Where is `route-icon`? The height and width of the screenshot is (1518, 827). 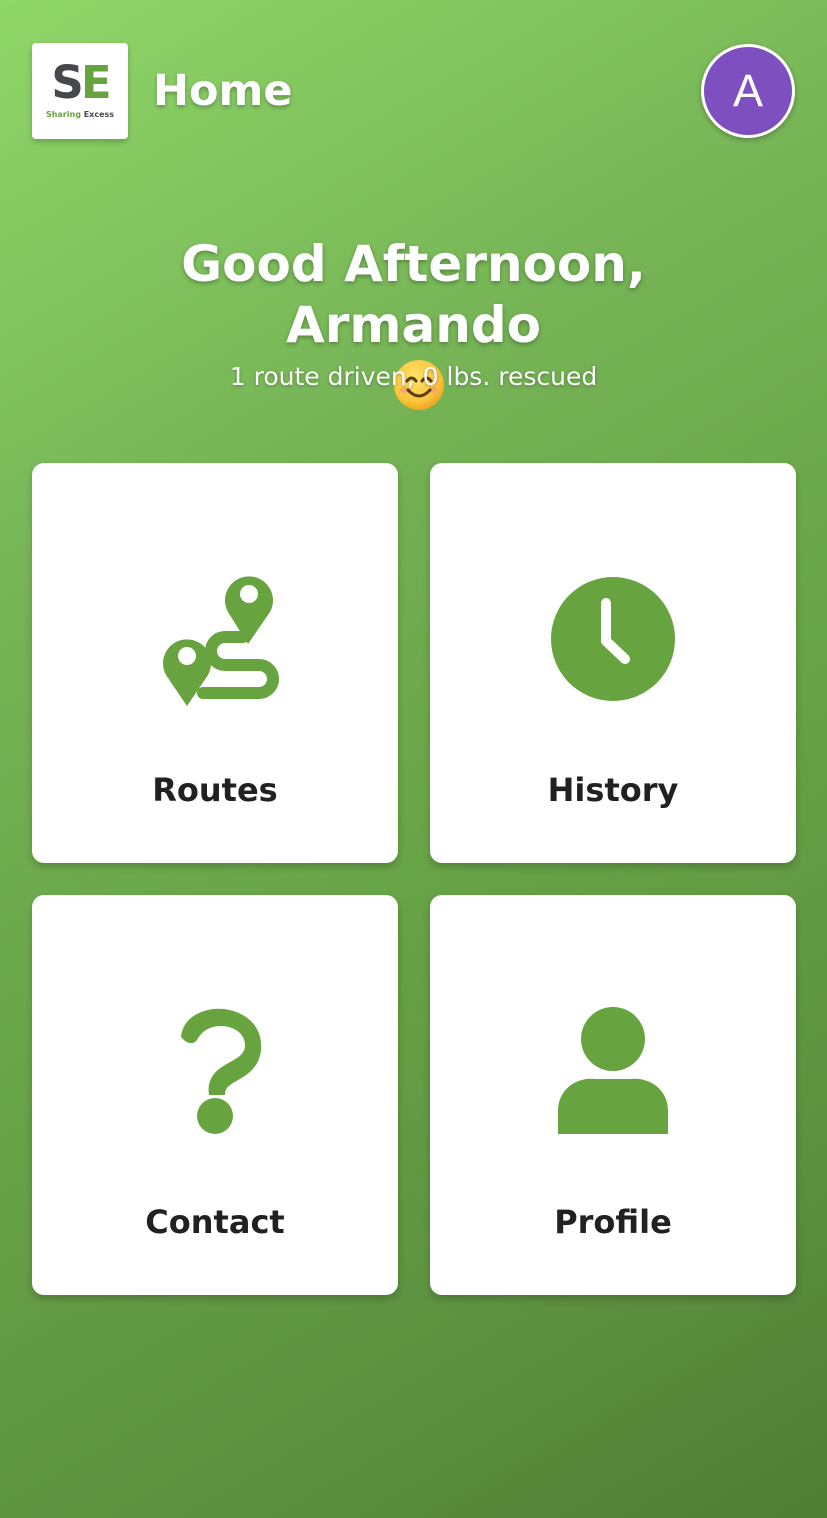
route-icon is located at coordinates (215, 639).